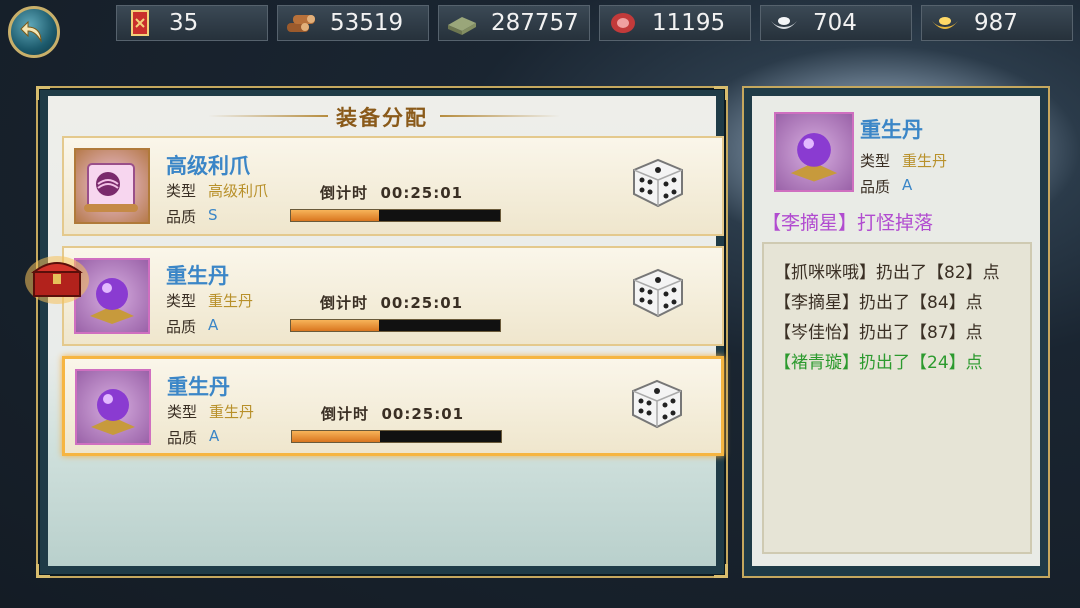 The height and width of the screenshot is (608, 1080). Describe the element at coordinates (208, 166) in the screenshot. I see `item-name: 高级利爪` at that location.